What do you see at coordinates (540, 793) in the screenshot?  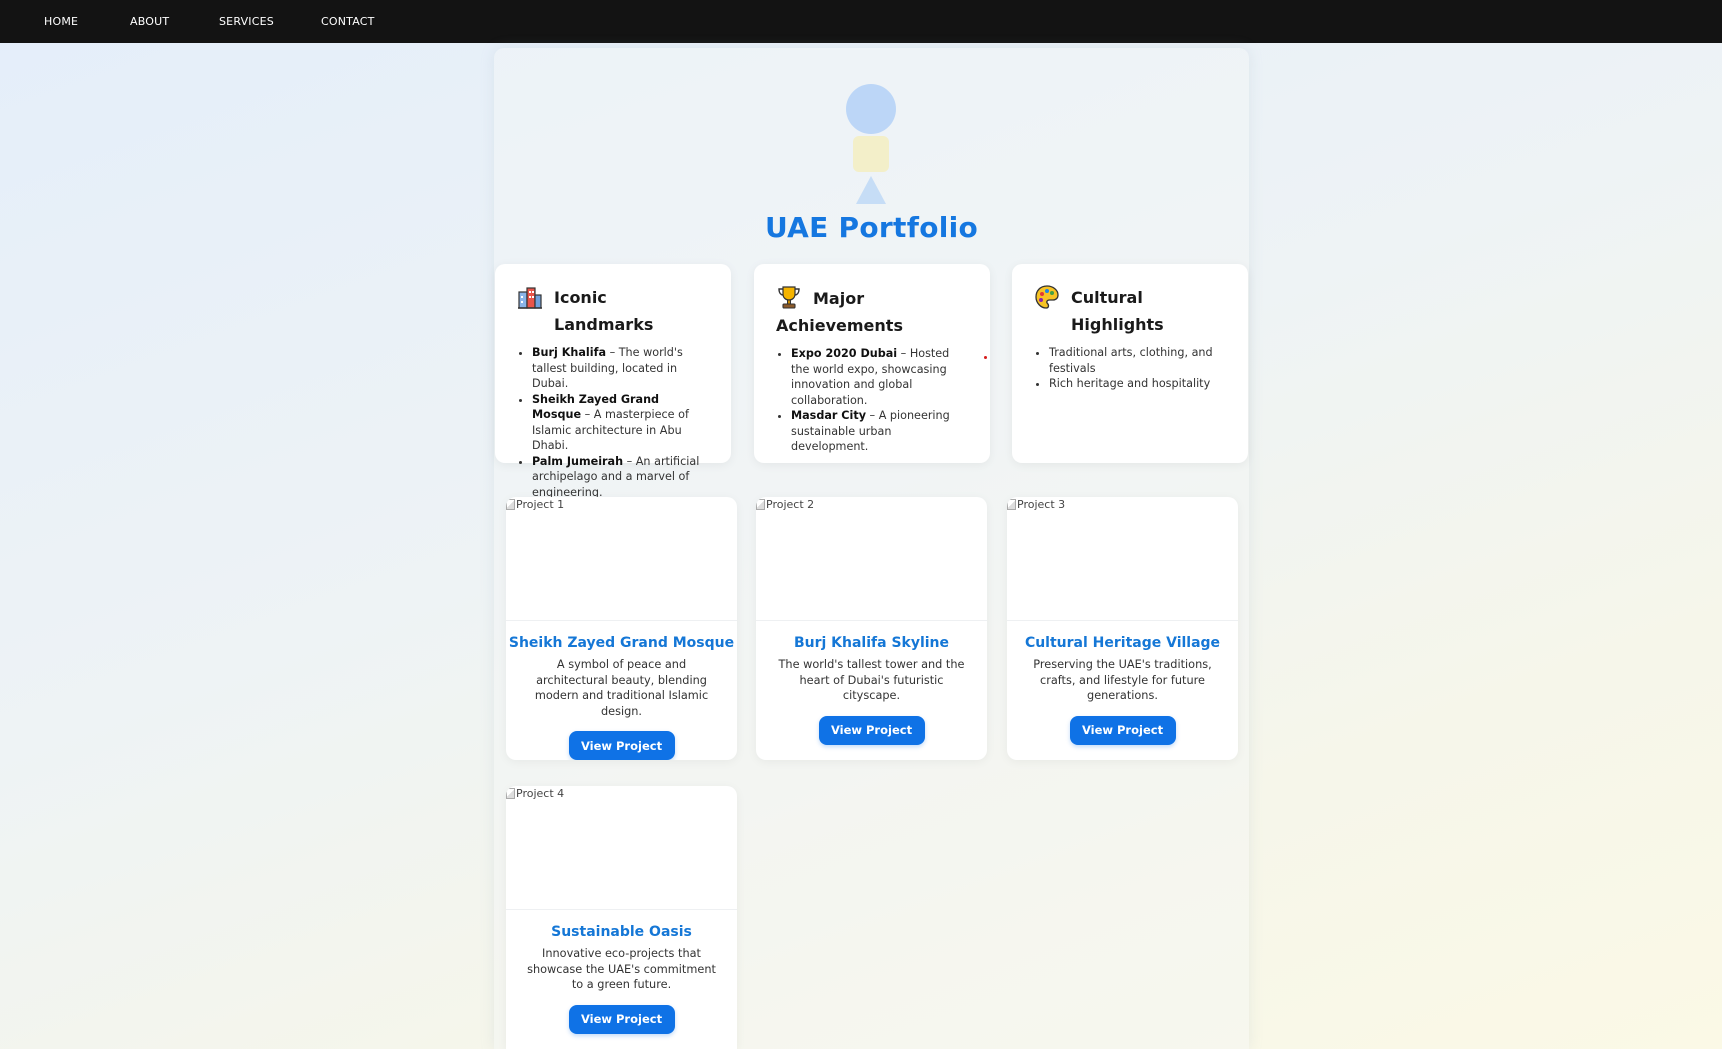 I see `image-alt-text: Project 4` at bounding box center [540, 793].